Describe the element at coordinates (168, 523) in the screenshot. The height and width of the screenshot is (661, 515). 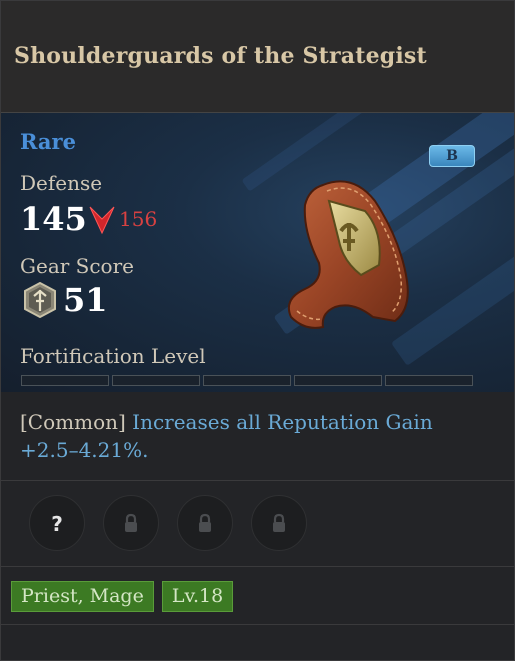
I see `socket-row: ?` at that location.